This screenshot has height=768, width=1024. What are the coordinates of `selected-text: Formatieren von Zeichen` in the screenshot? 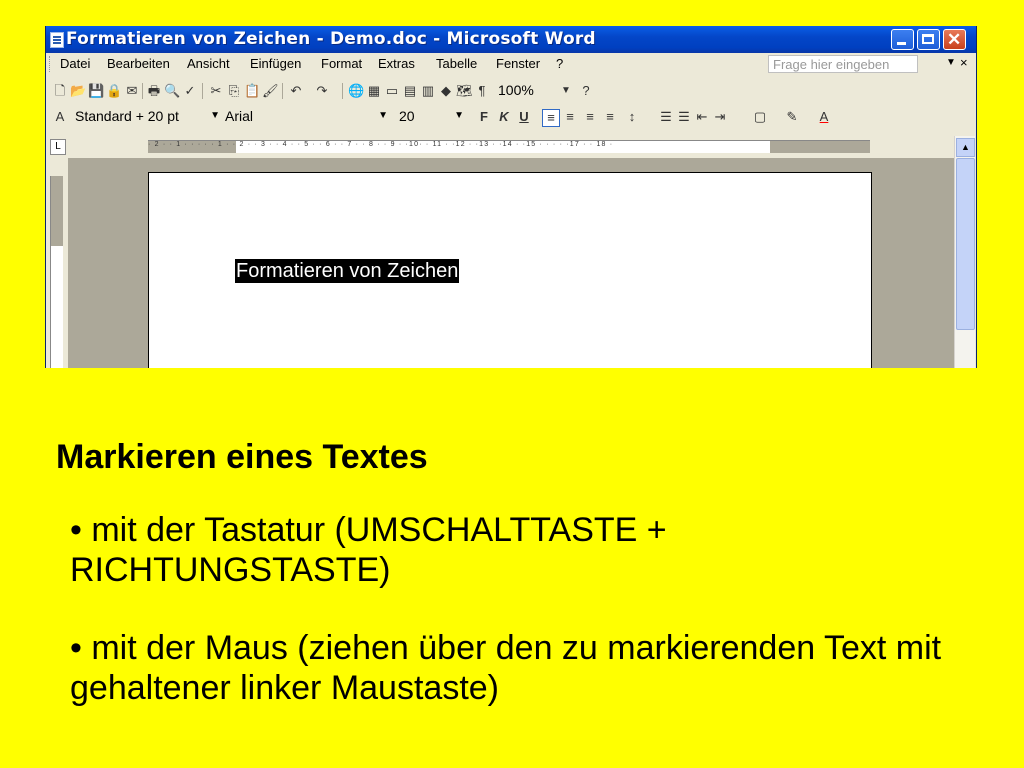 It's located at (347, 271).